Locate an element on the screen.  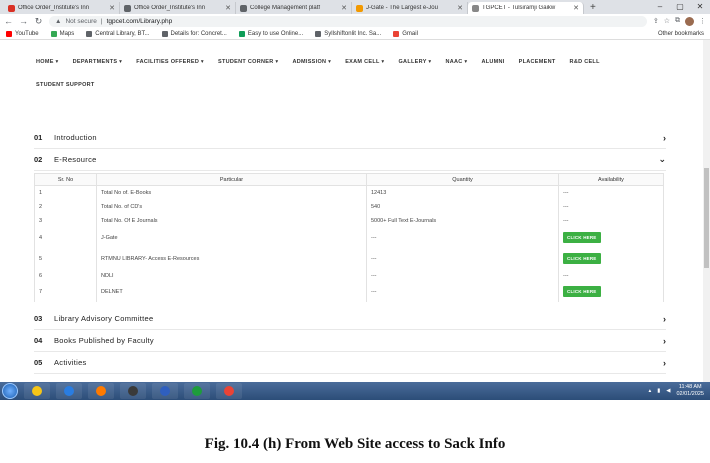
browser-tab: J-Gate - The Largest e-Jou ✕ is located at coordinates (410, 8).